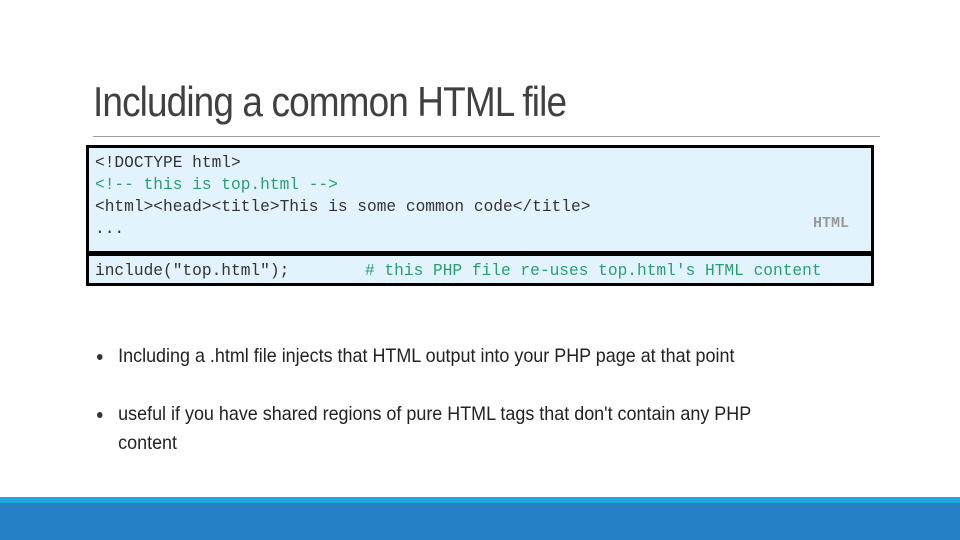 This screenshot has height=540, width=960. Describe the element at coordinates (192, 271) in the screenshot. I see `php-include-statement: include("top.html");` at that location.